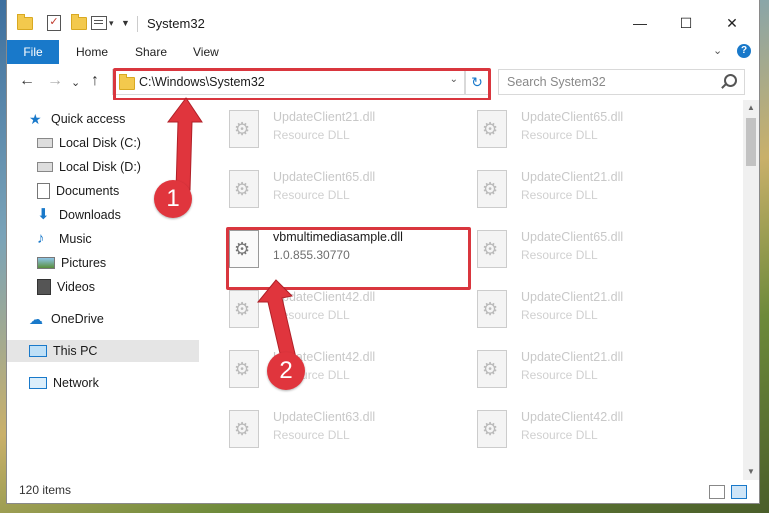 This screenshot has height=513, width=769. What do you see at coordinates (286, 371) in the screenshot?
I see `callout-2: 2` at bounding box center [286, 371].